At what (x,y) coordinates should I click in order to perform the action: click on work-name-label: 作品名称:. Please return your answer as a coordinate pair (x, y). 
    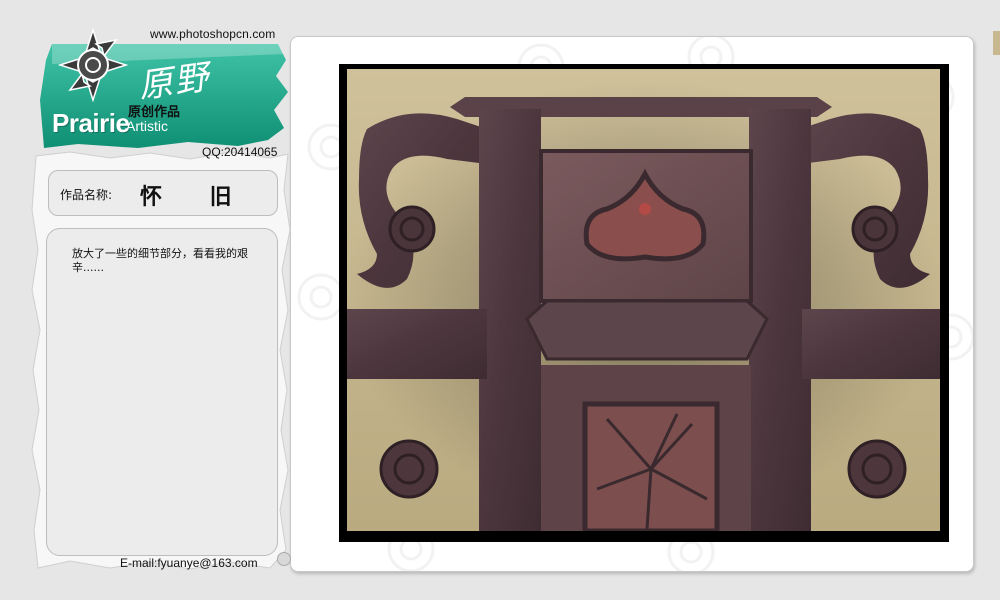
    Looking at the image, I should click on (86, 195).